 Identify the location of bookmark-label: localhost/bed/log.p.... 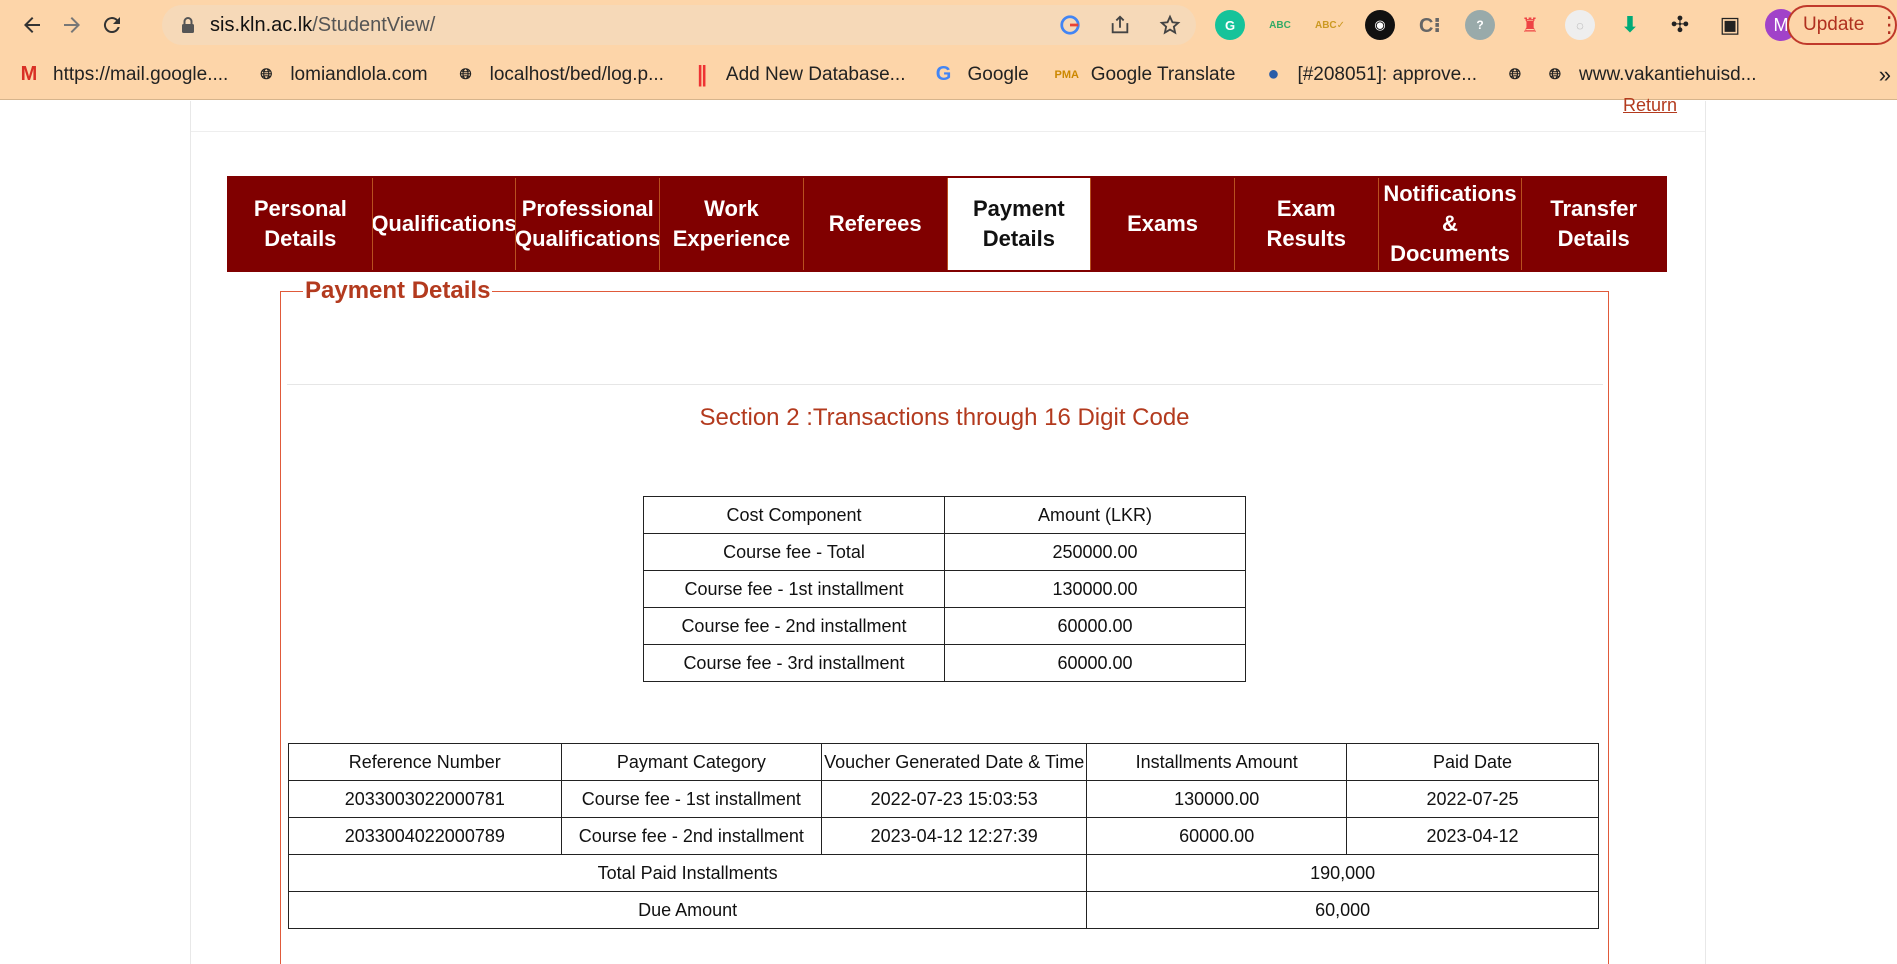
(576, 74).